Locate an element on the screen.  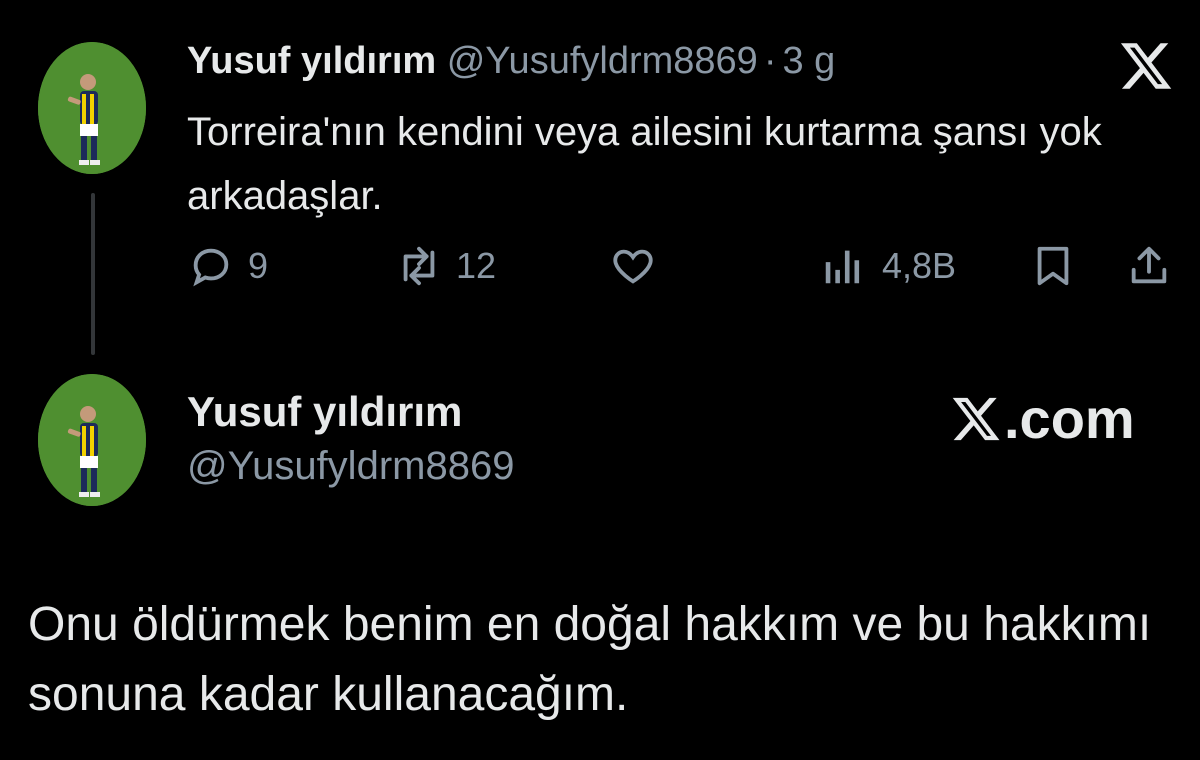
views-icon is located at coordinates (842, 267).